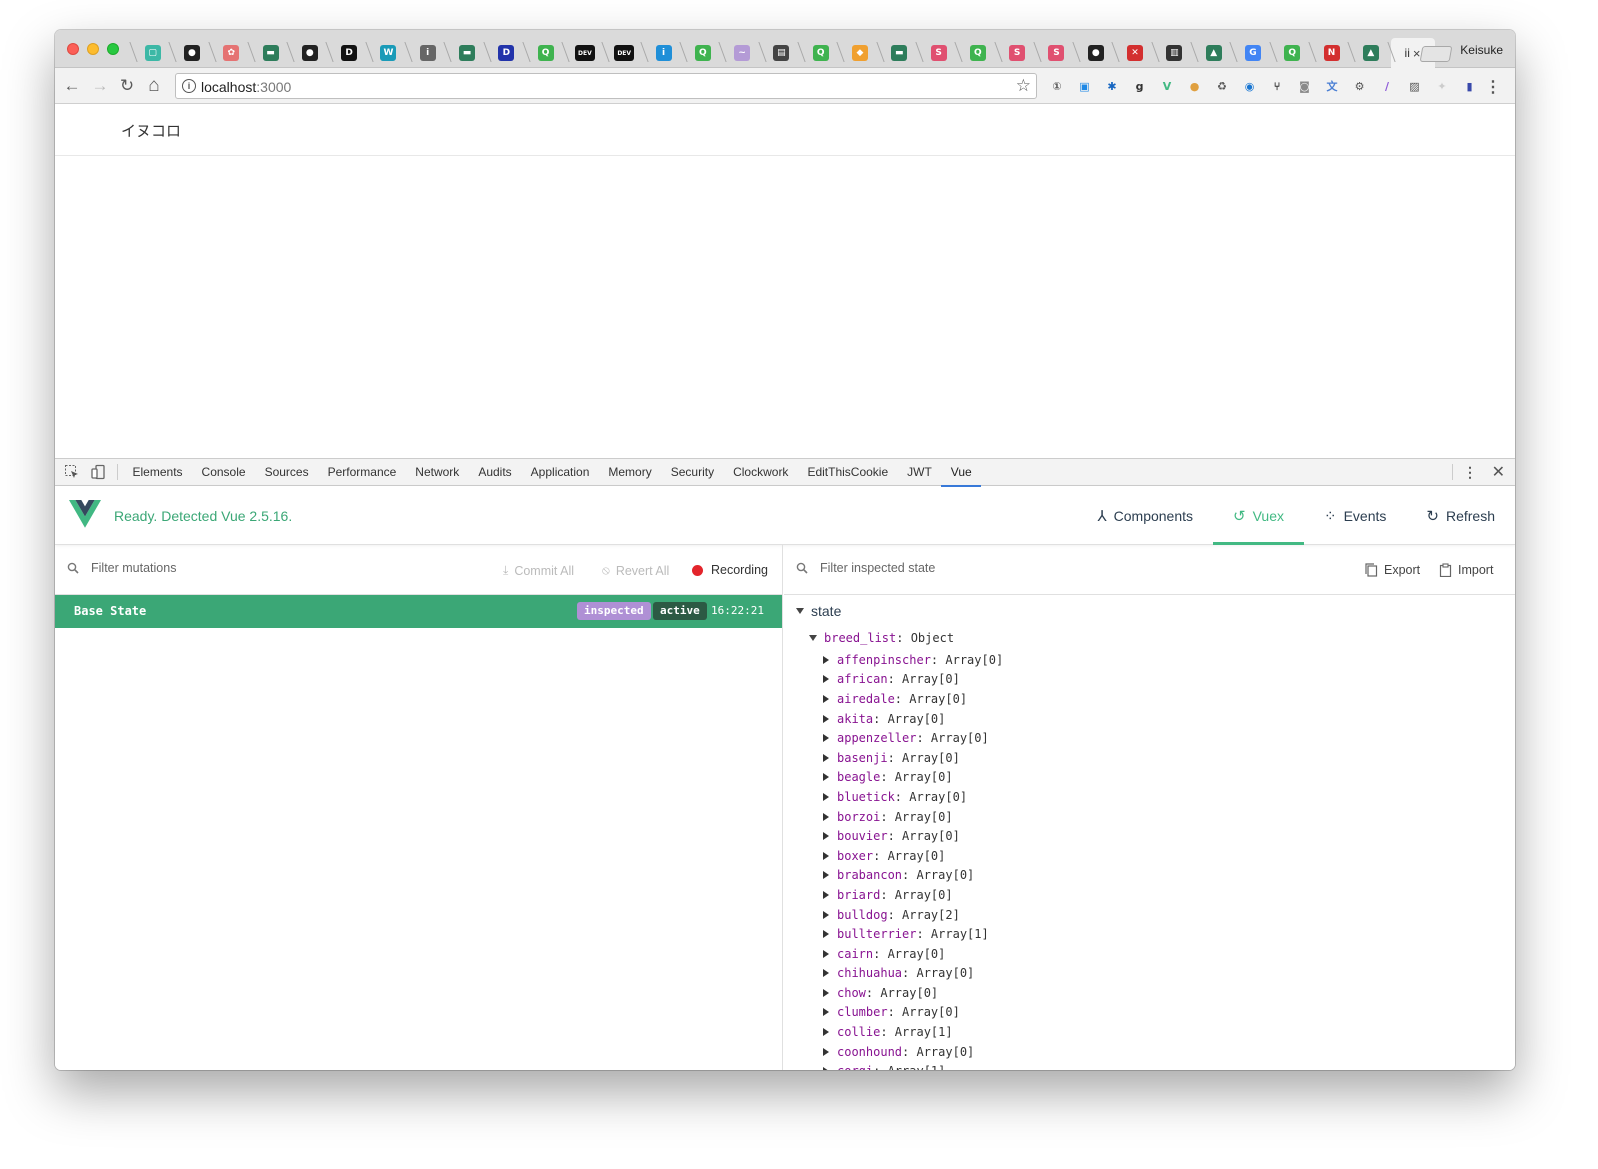  I want to click on import-button: Import, so click(1466, 570).